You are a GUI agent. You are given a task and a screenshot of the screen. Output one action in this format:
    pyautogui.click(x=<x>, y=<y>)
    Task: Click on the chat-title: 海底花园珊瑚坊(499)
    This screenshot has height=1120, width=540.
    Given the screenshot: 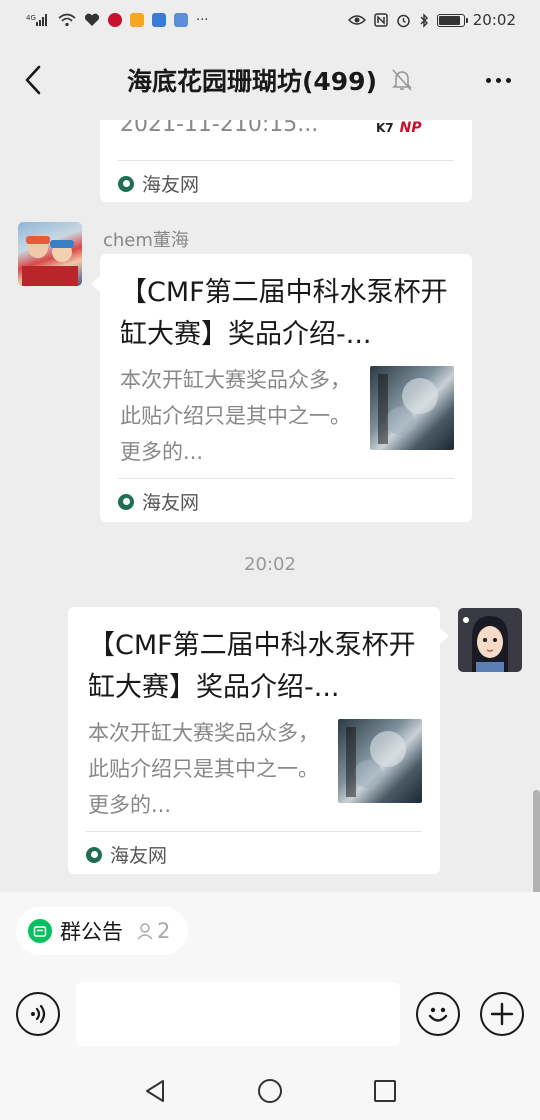 What is the action you would take?
    pyautogui.click(x=252, y=81)
    